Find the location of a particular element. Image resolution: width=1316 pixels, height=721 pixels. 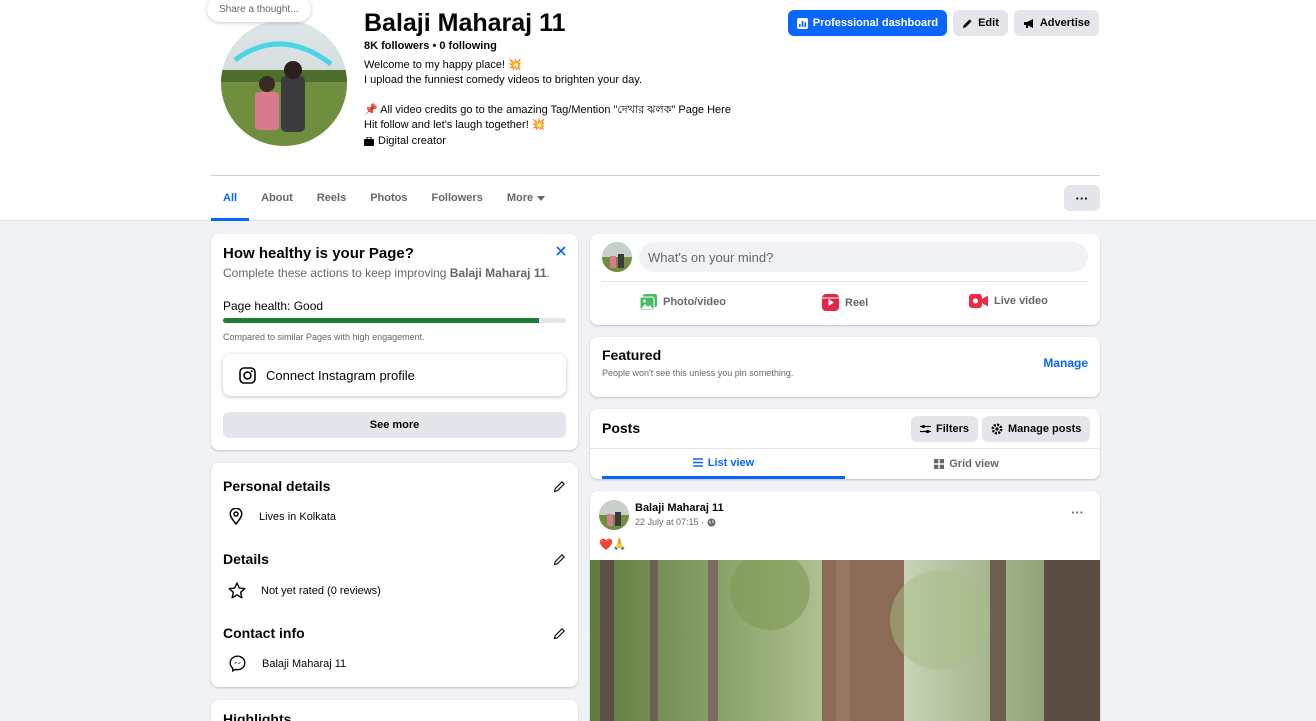

advertise-label: Advertise is located at coordinates (1064, 23).